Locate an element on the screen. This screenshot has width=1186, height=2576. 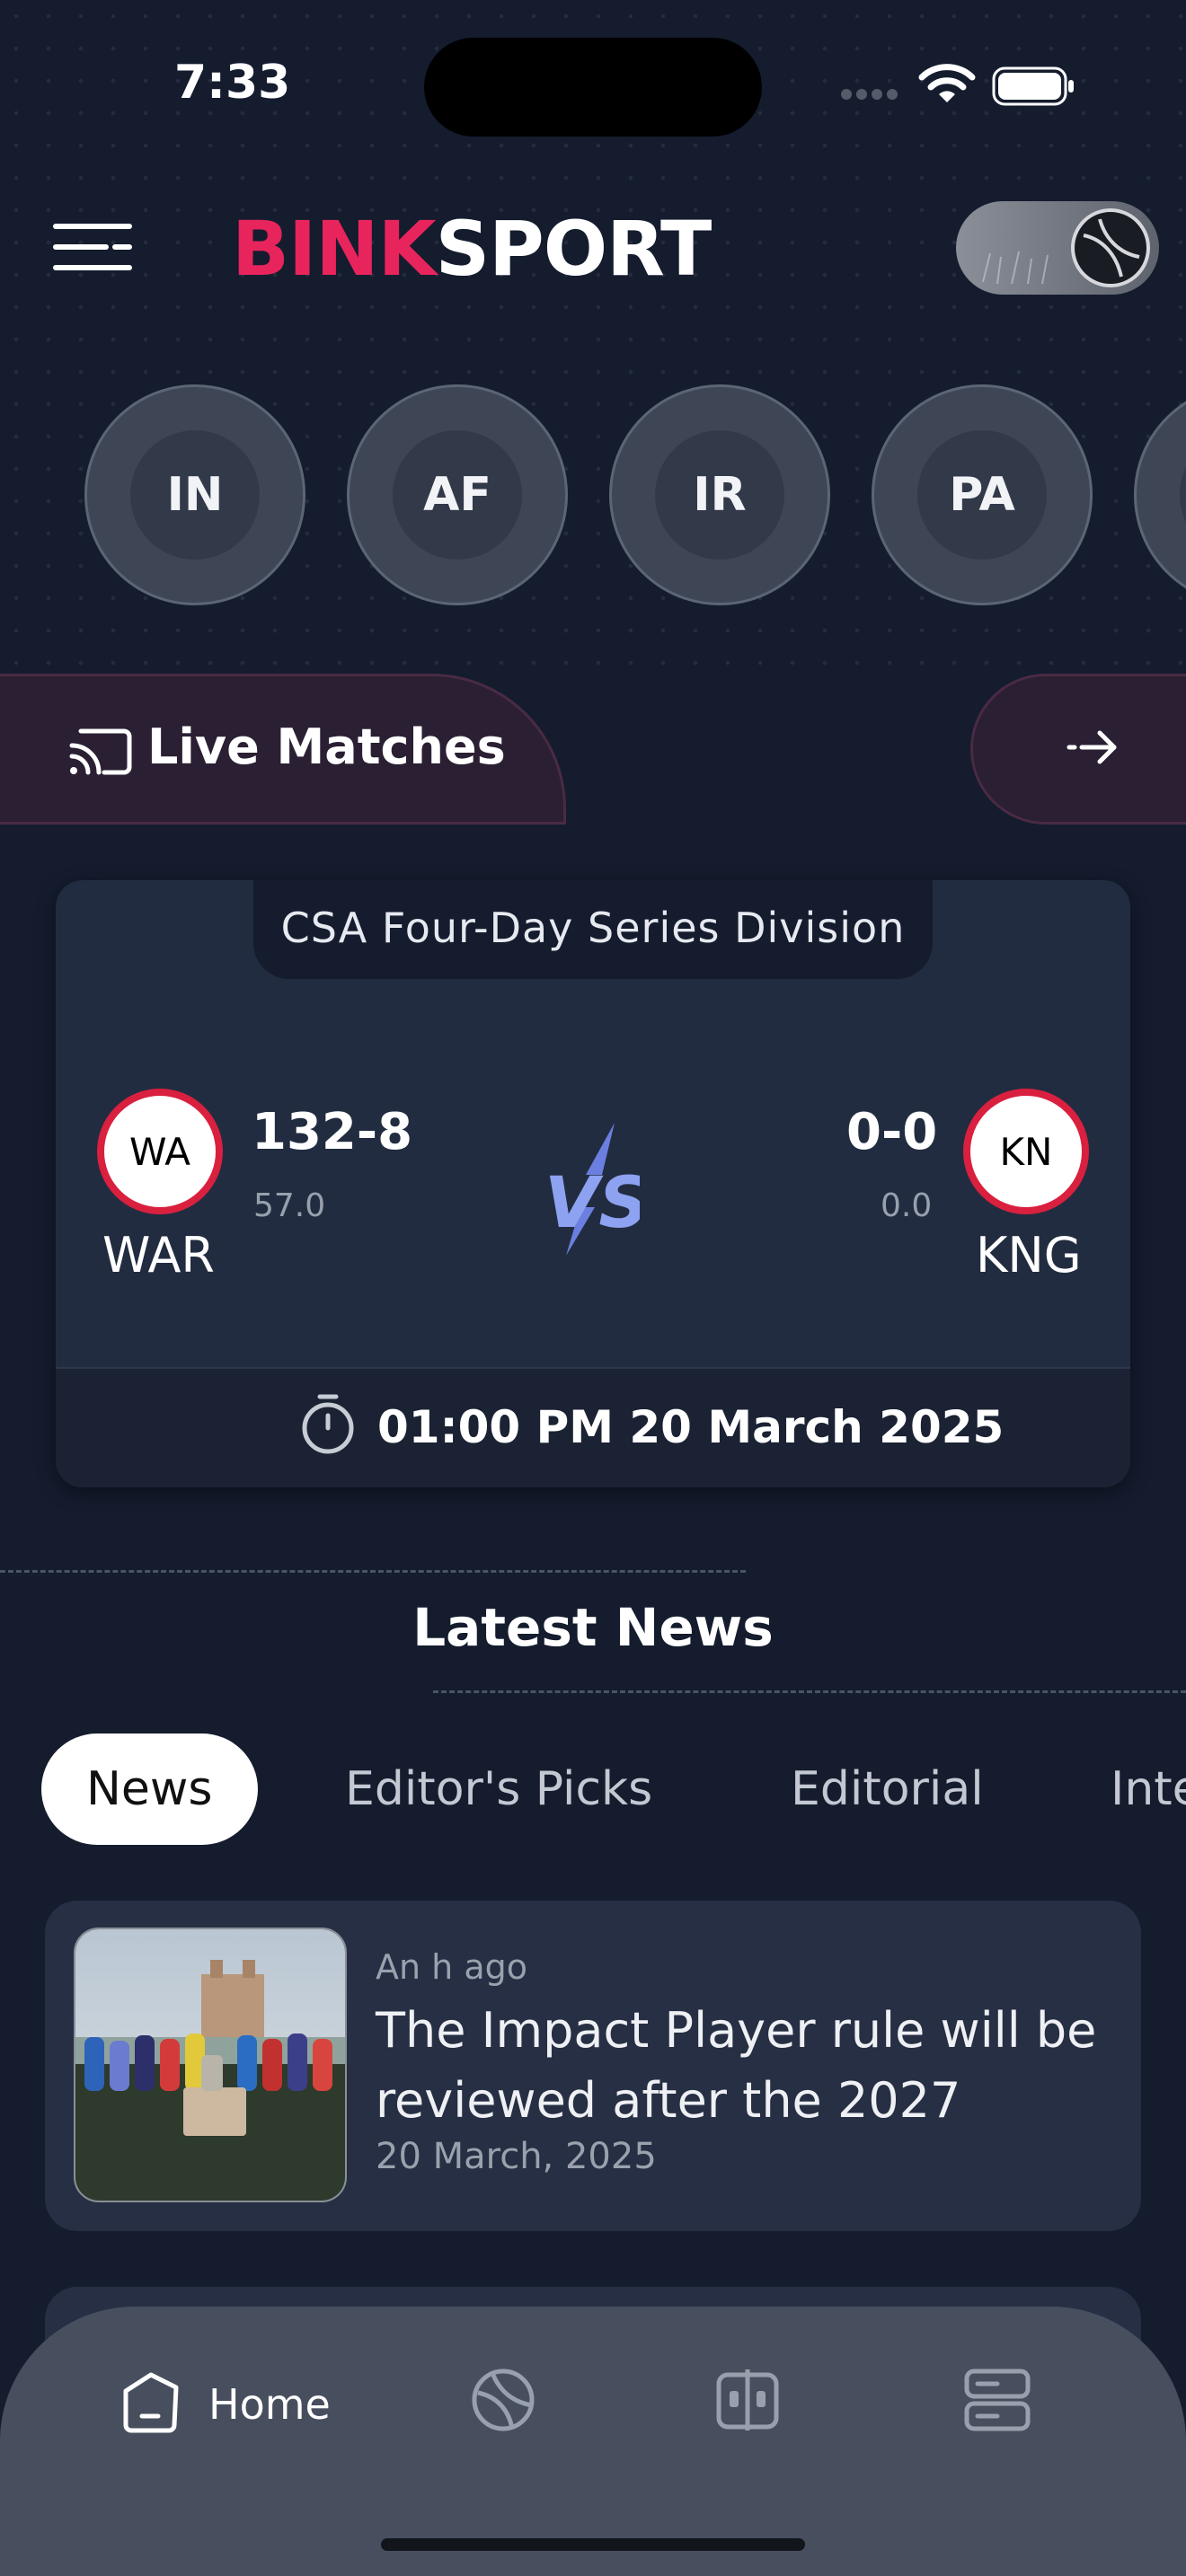
bottom-navigation is located at coordinates (593, 2441).